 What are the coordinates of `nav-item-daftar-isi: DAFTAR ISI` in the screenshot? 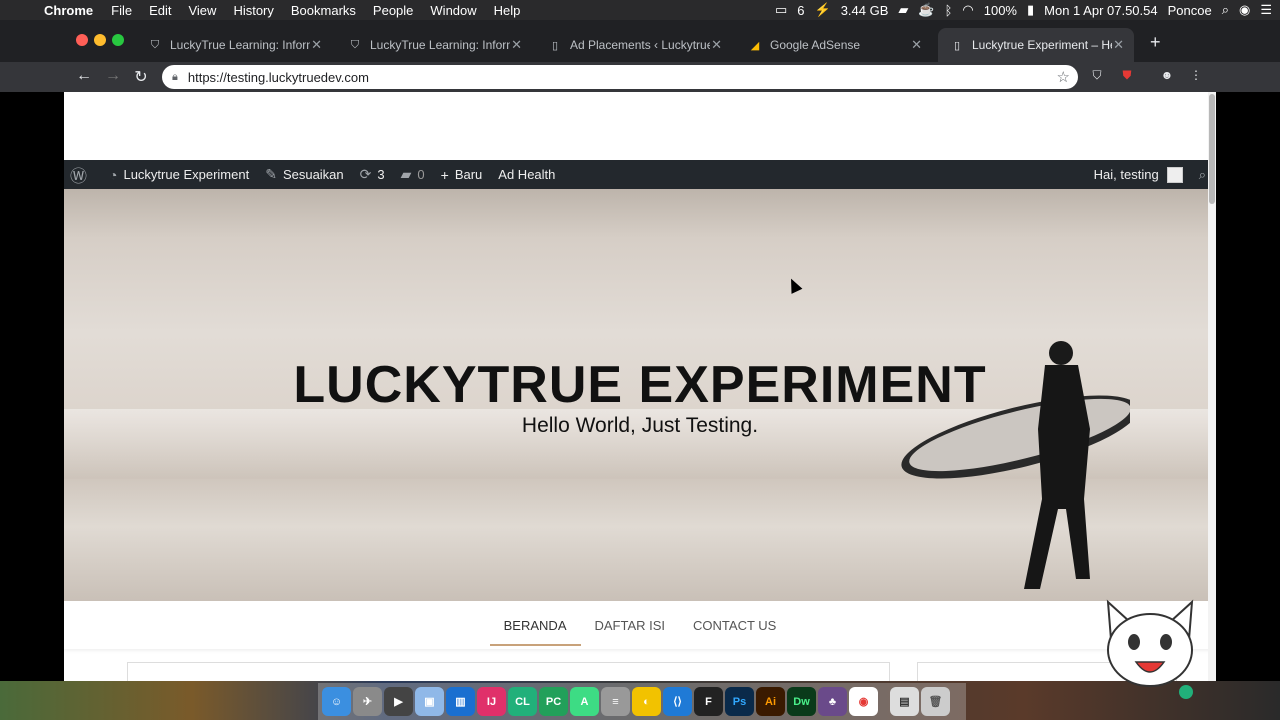 It's located at (630, 625).